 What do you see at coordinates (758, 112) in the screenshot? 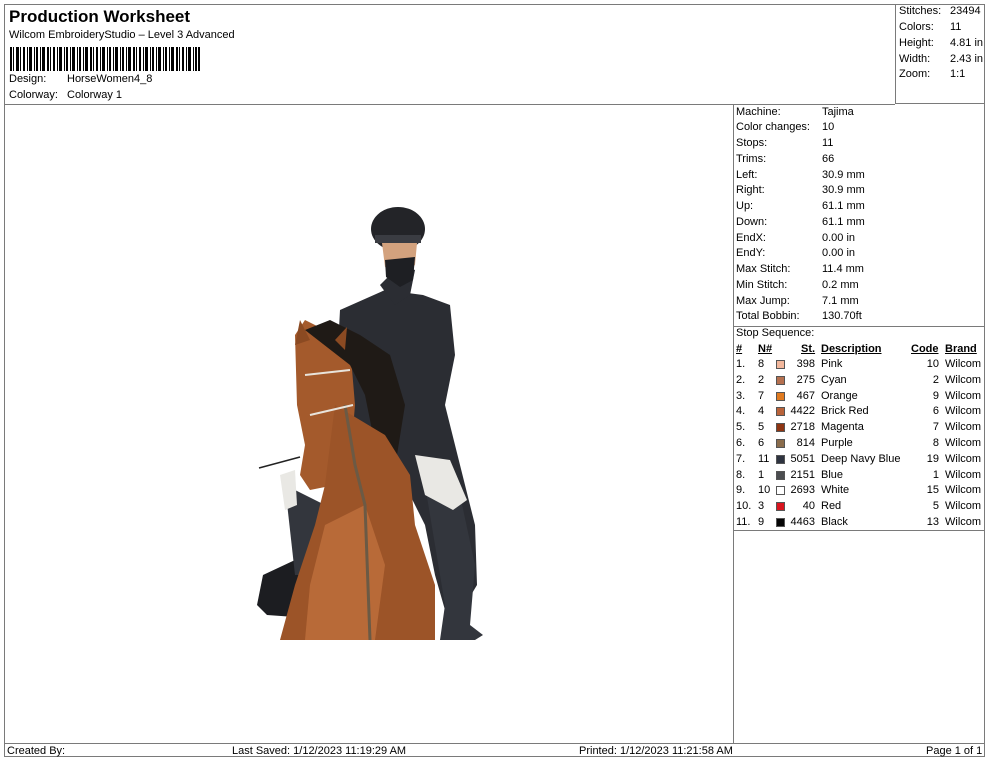
I see `info-label: Machine:` at bounding box center [758, 112].